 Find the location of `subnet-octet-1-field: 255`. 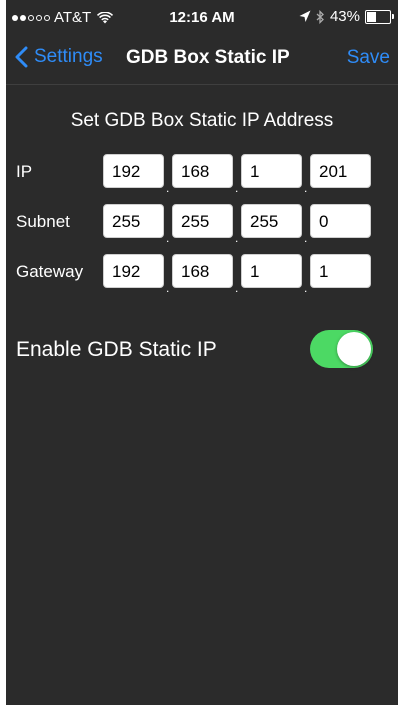

subnet-octet-1-field: 255 is located at coordinates (133, 221).